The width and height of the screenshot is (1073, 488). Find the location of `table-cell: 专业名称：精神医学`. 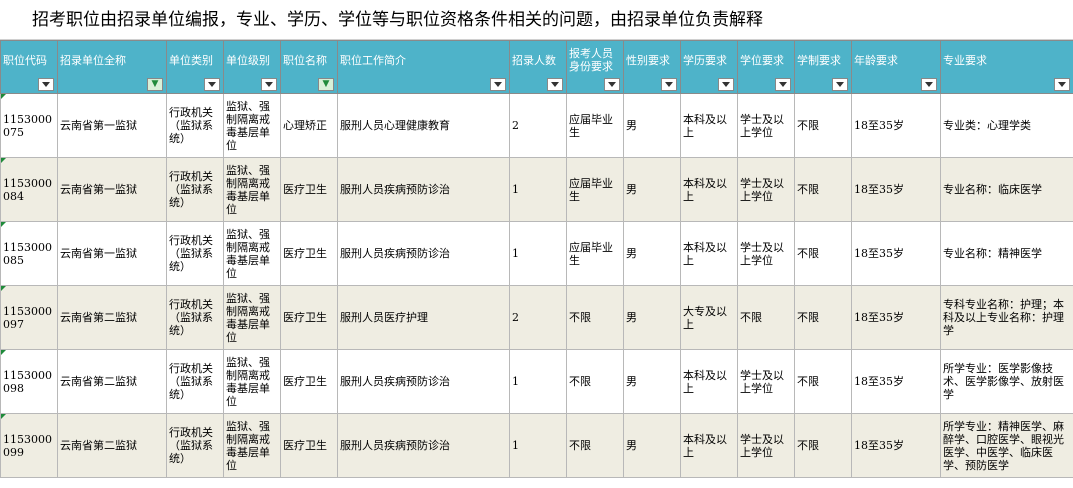

table-cell: 专业名称：精神医学 is located at coordinates (1006, 253).